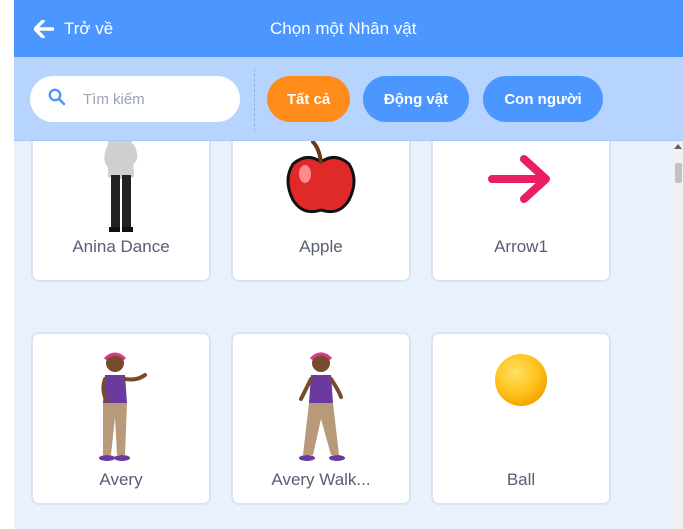 The image size is (683, 529). I want to click on sprite-tile-ball: Ball, so click(521, 418).